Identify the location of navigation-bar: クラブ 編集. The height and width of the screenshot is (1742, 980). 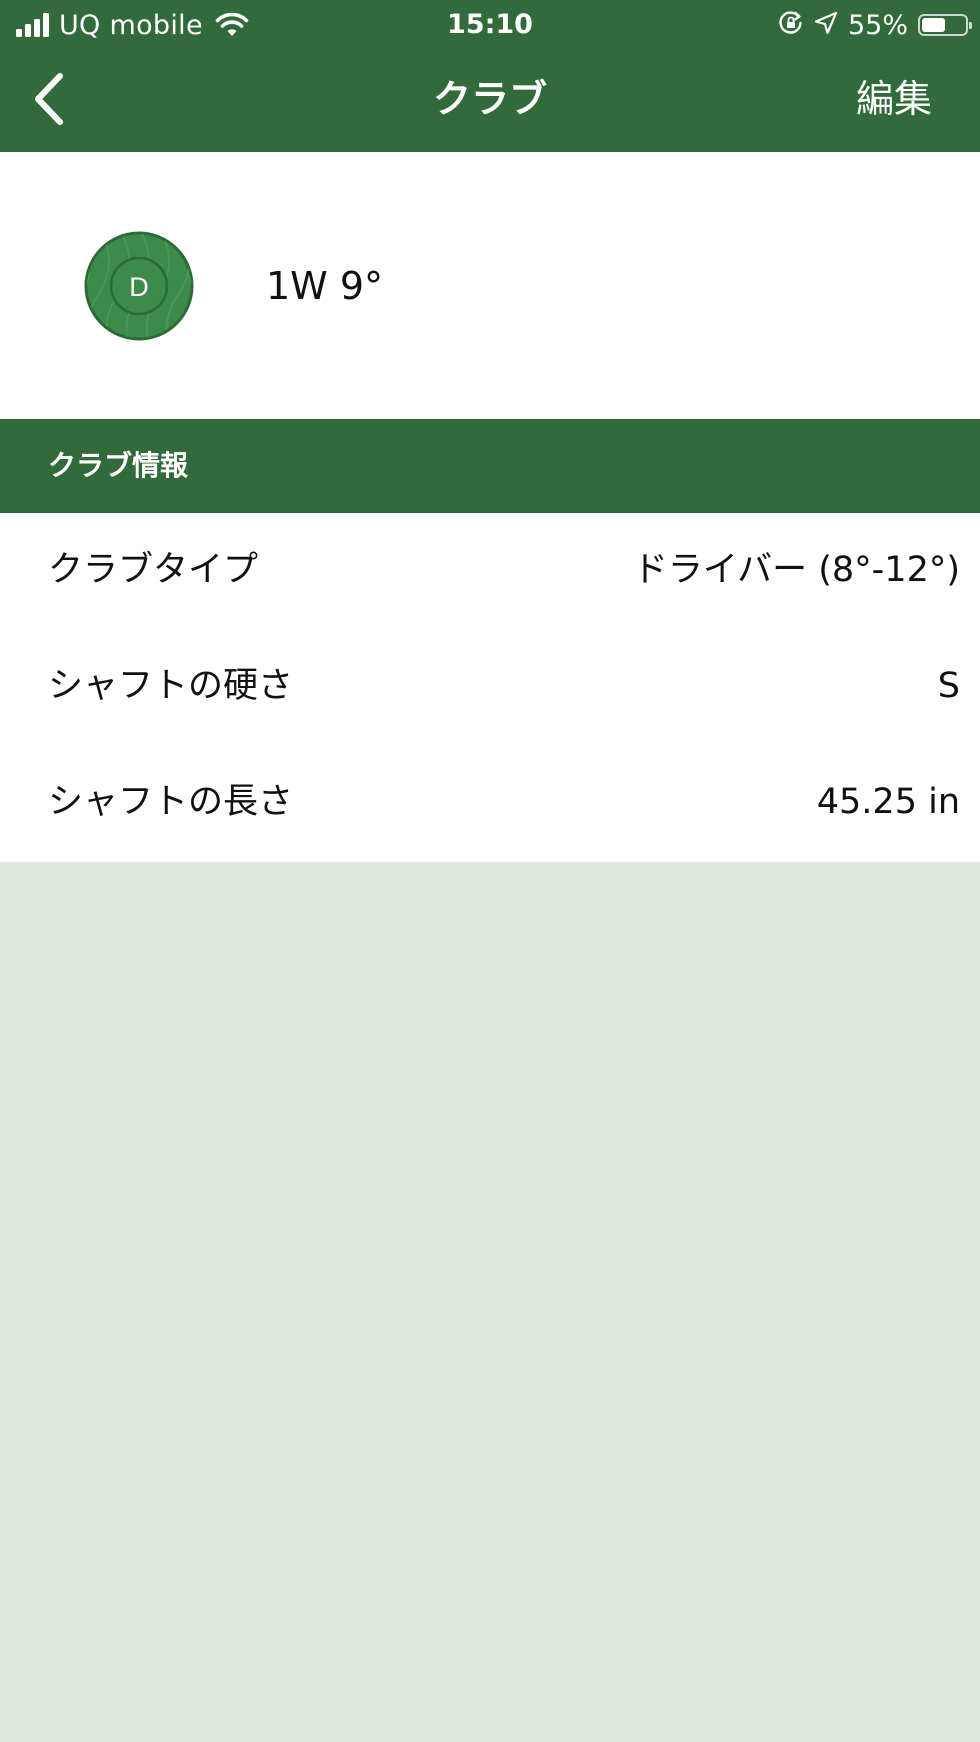
(490, 101).